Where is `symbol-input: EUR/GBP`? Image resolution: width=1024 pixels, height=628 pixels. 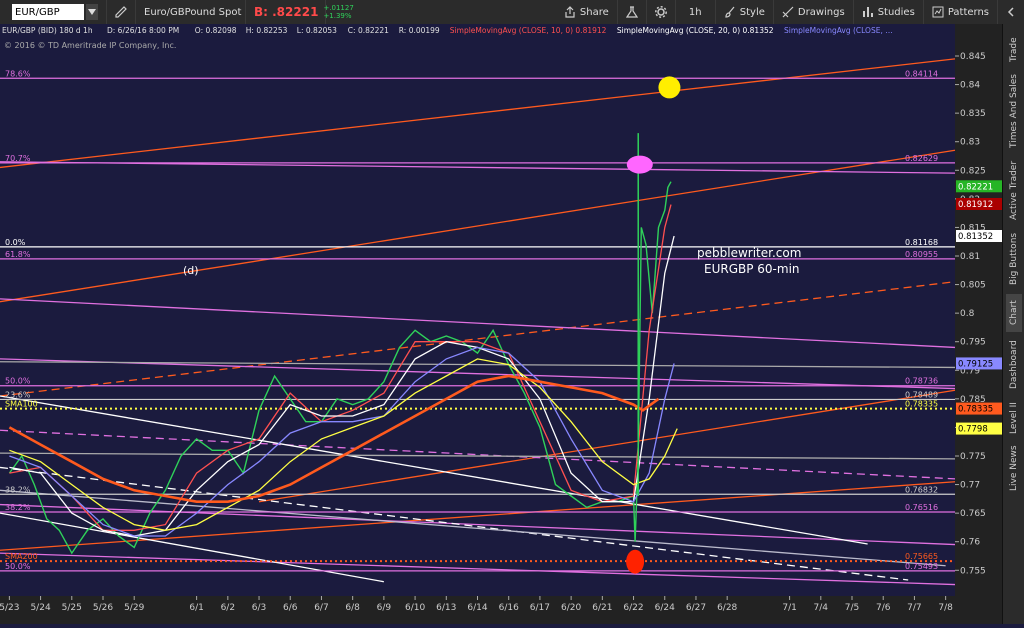
symbol-input: EUR/GBP is located at coordinates (48, 12).